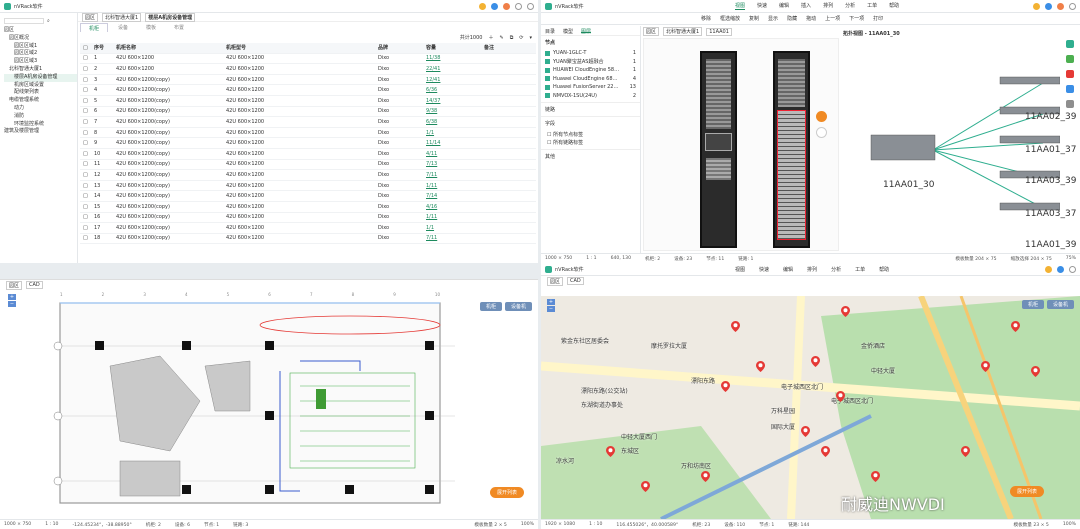 This screenshot has height=529, width=1080. Describe the element at coordinates (791, 83) in the screenshot. I see `patch-panels` at that location.